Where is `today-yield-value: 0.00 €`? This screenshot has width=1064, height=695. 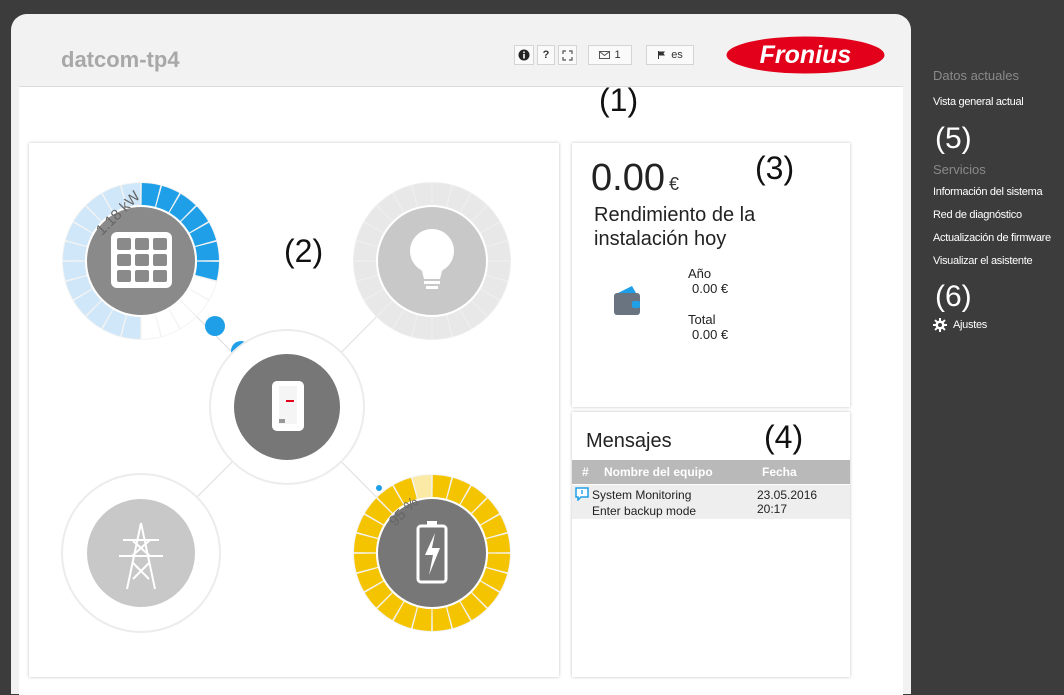
today-yield-value: 0.00 € is located at coordinates (635, 178).